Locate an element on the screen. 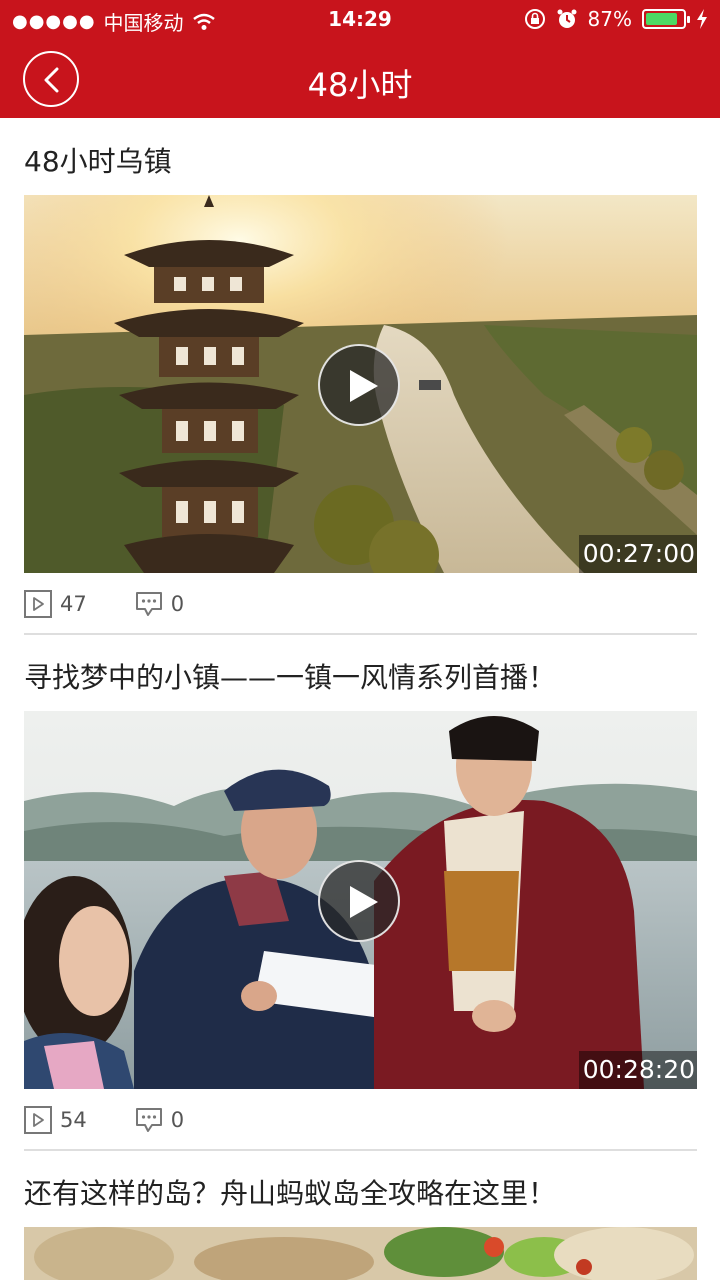 The width and height of the screenshot is (720, 1280). seafood-thumbnail-image is located at coordinates (360, 1253).